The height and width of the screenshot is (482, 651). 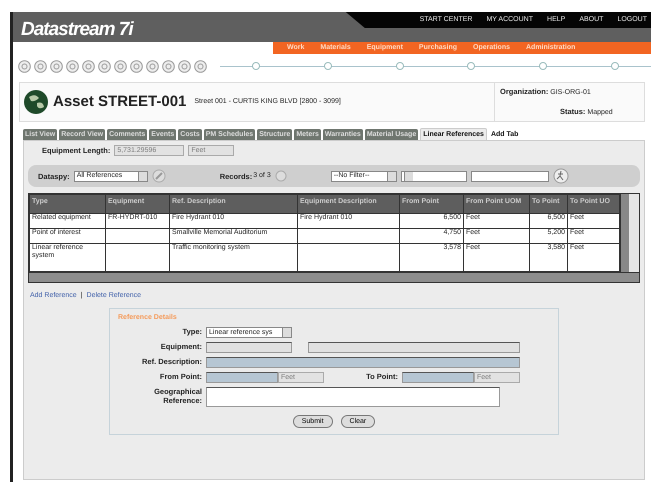 What do you see at coordinates (249, 348) in the screenshot?
I see `equipment-field` at bounding box center [249, 348].